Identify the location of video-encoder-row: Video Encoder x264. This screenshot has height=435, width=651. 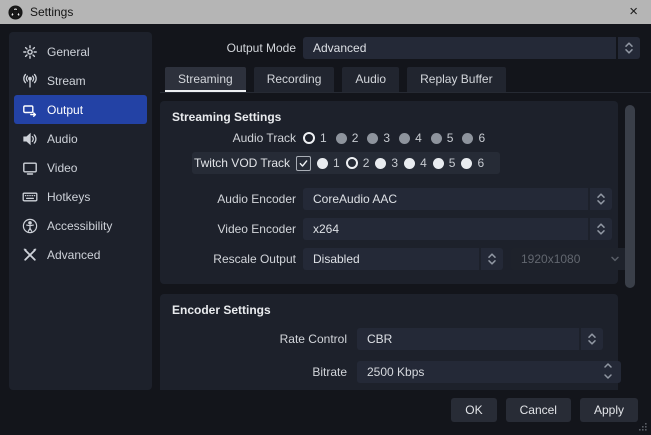
(389, 229).